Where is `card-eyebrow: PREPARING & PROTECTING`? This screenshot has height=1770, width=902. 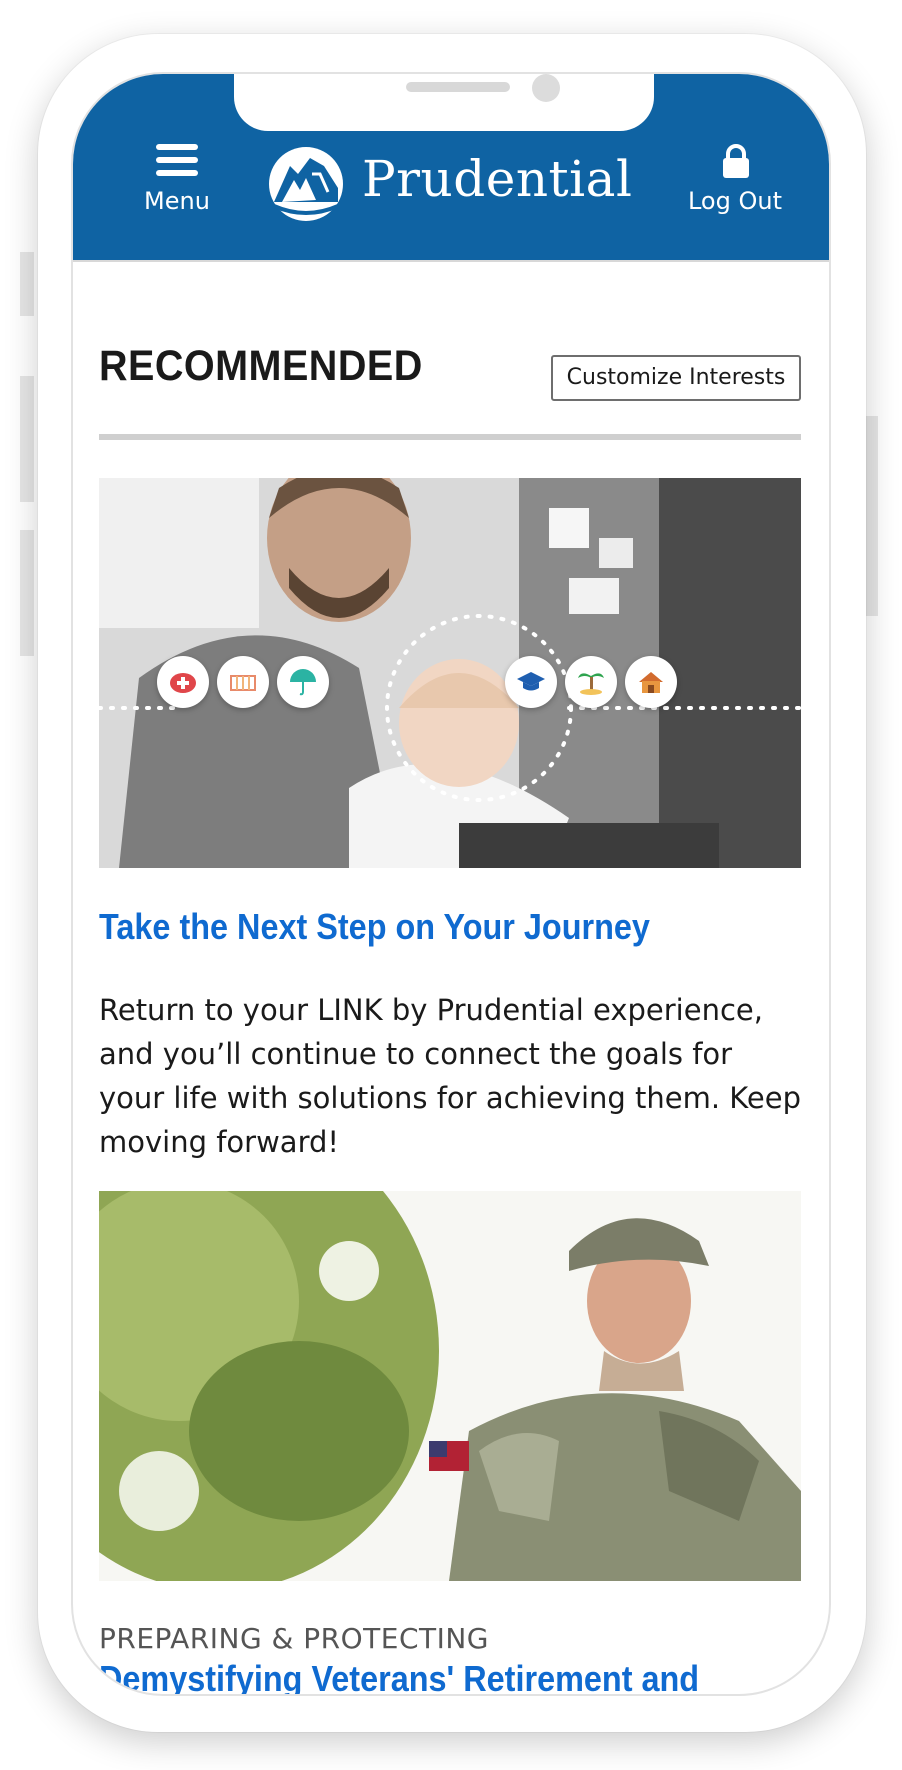
card-eyebrow: PREPARING & PROTECTING is located at coordinates (294, 1638).